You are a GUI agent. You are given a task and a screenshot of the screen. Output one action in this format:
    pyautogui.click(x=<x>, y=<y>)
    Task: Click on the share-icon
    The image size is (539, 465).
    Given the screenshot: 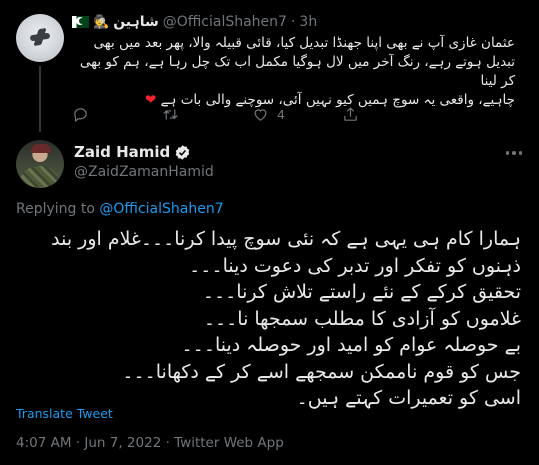 What is the action you would take?
    pyautogui.click(x=350, y=113)
    